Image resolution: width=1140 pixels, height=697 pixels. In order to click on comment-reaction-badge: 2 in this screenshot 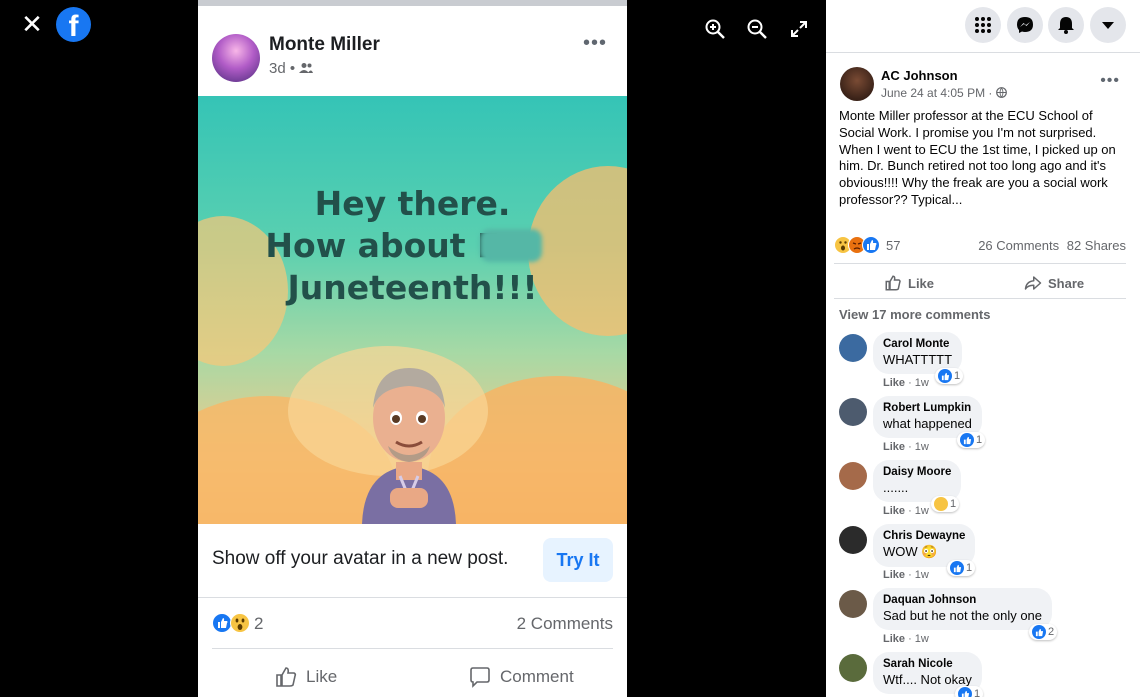, I will do `click(1043, 632)`.